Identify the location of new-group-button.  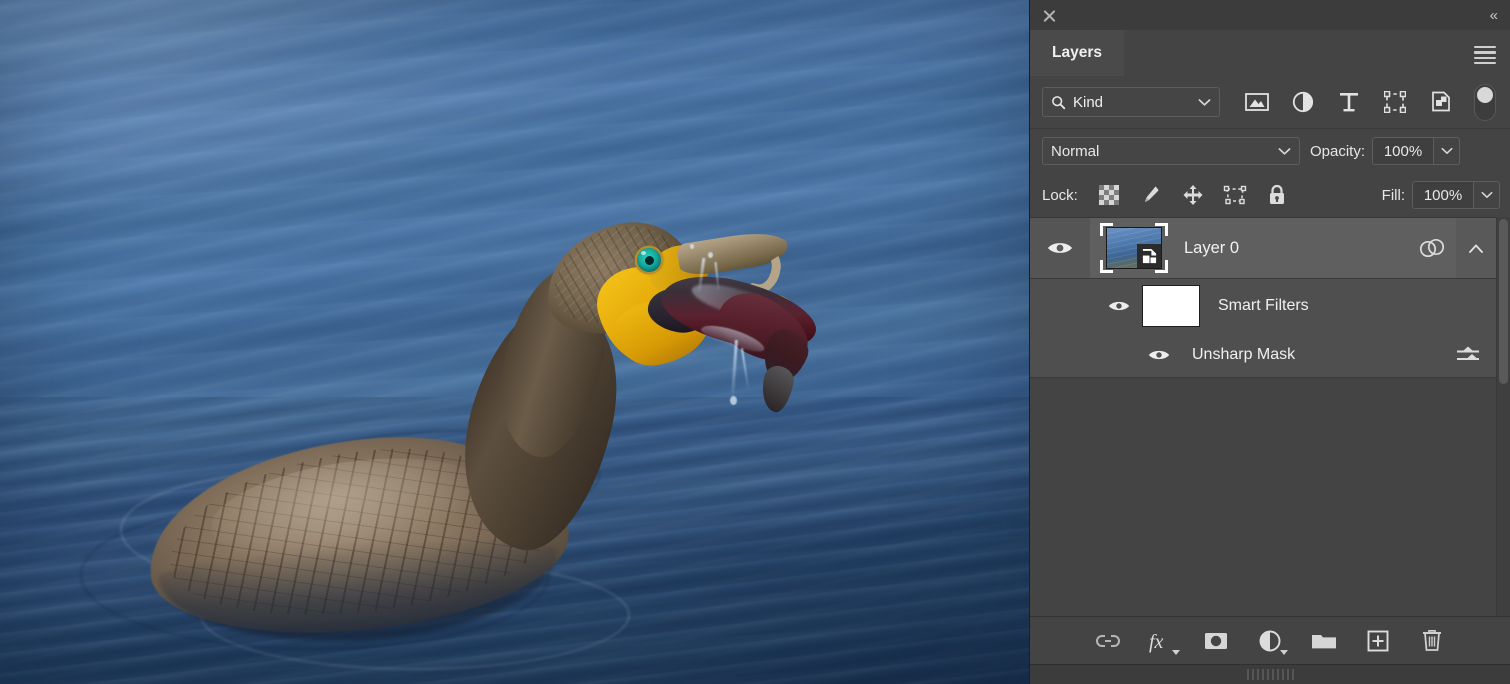
(1324, 641).